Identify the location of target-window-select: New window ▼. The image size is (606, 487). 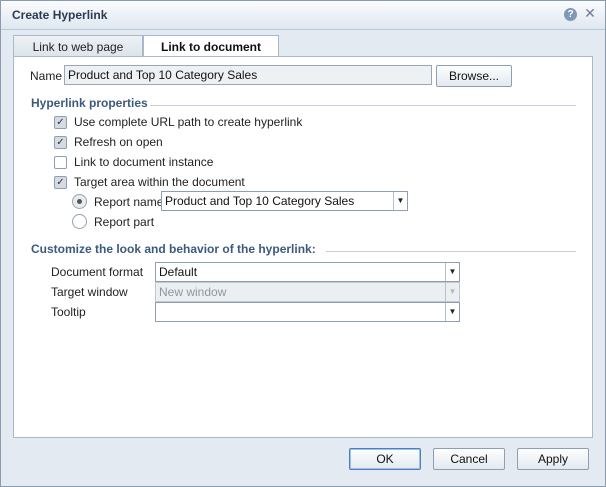
(307, 292).